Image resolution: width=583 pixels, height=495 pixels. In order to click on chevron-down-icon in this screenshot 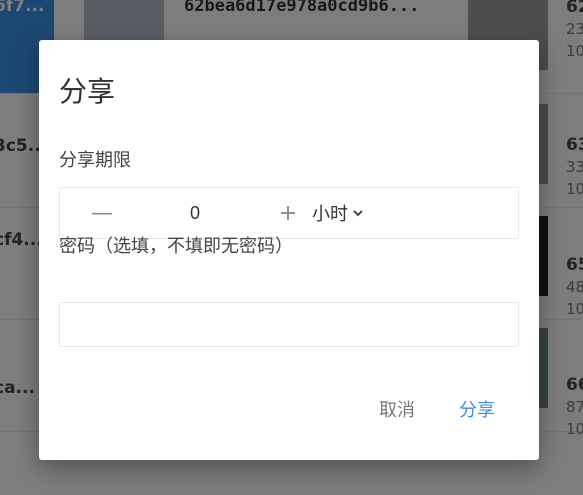, I will do `click(358, 213)`.